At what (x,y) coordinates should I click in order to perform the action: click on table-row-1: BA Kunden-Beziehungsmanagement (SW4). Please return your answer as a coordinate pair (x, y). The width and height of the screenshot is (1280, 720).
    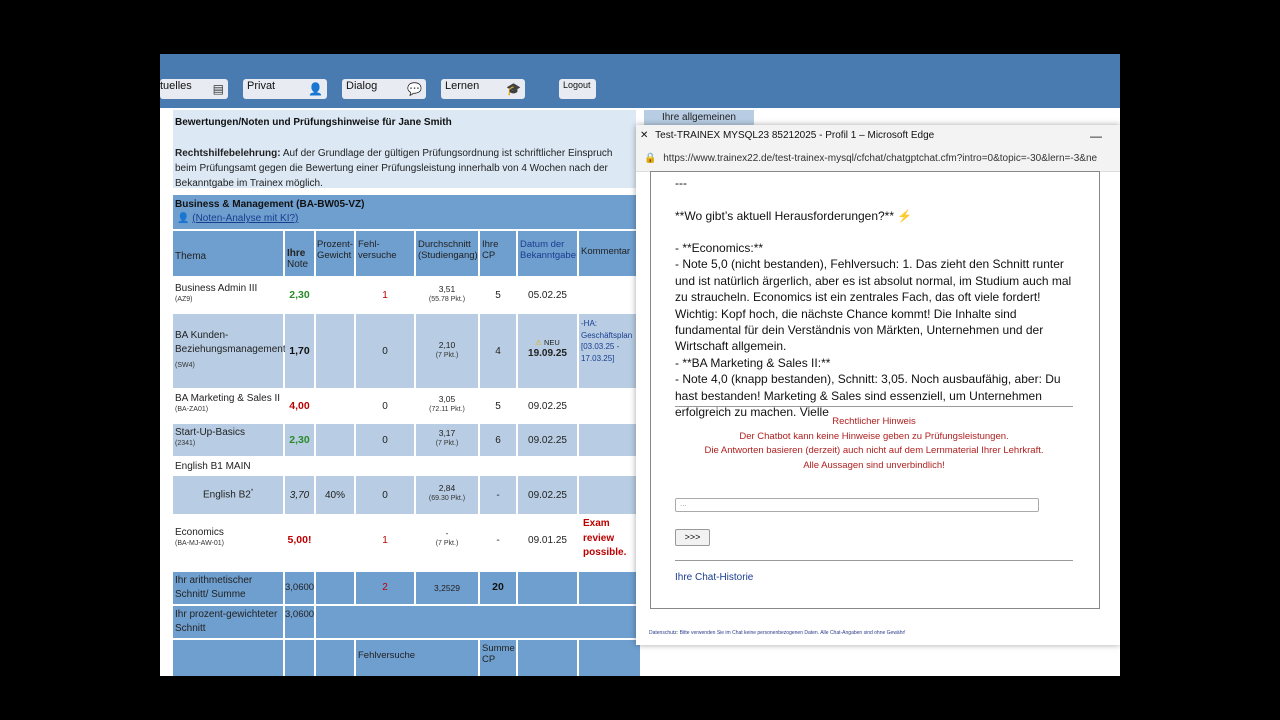
    Looking at the image, I should click on (229, 351).